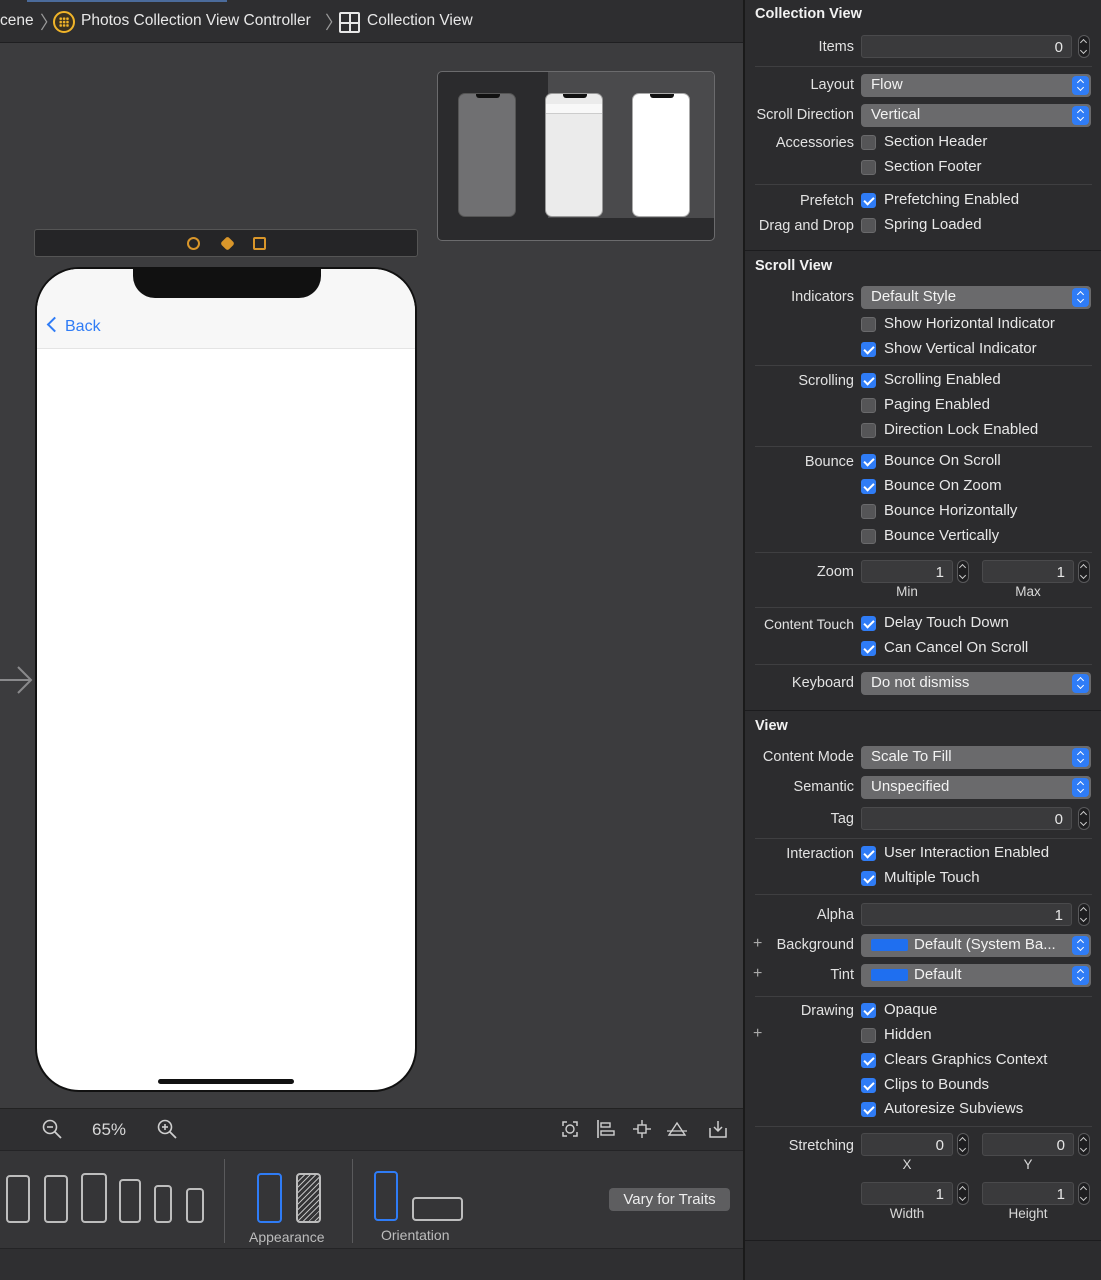 Image resolution: width=1101 pixels, height=1280 pixels. Describe the element at coordinates (669, 1199) in the screenshot. I see `vary-for-traits-button: Vary for Traits` at that location.